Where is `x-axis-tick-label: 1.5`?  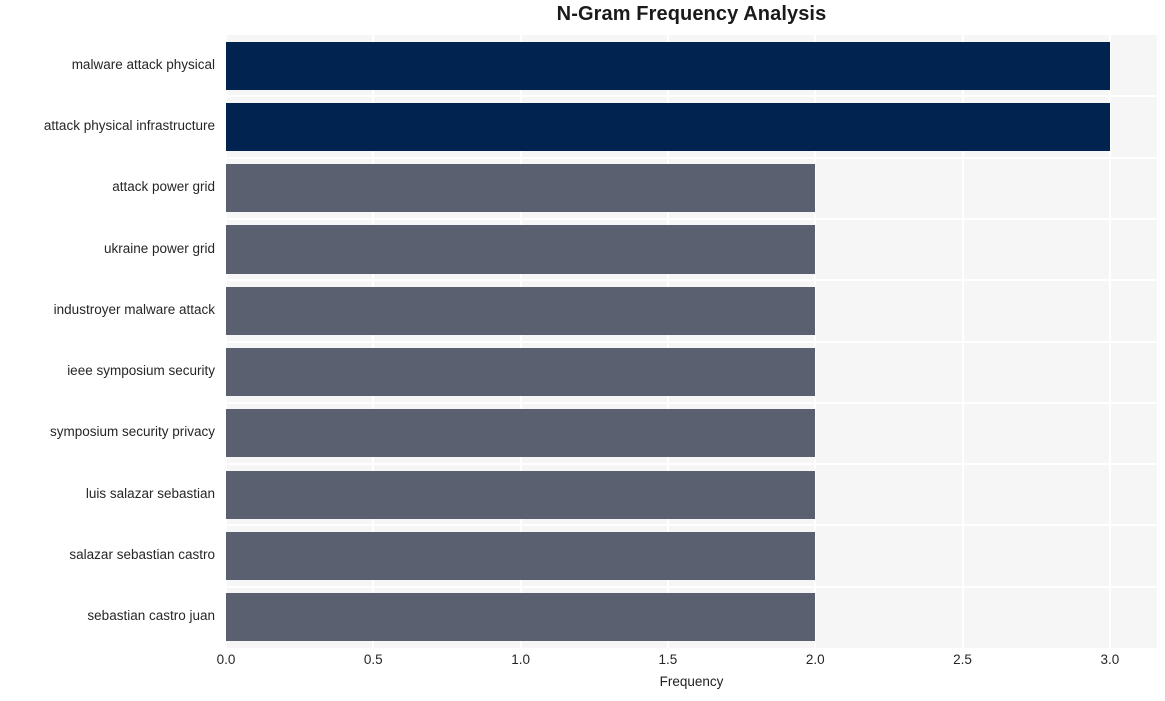
x-axis-tick-label: 1.5 is located at coordinates (668, 659).